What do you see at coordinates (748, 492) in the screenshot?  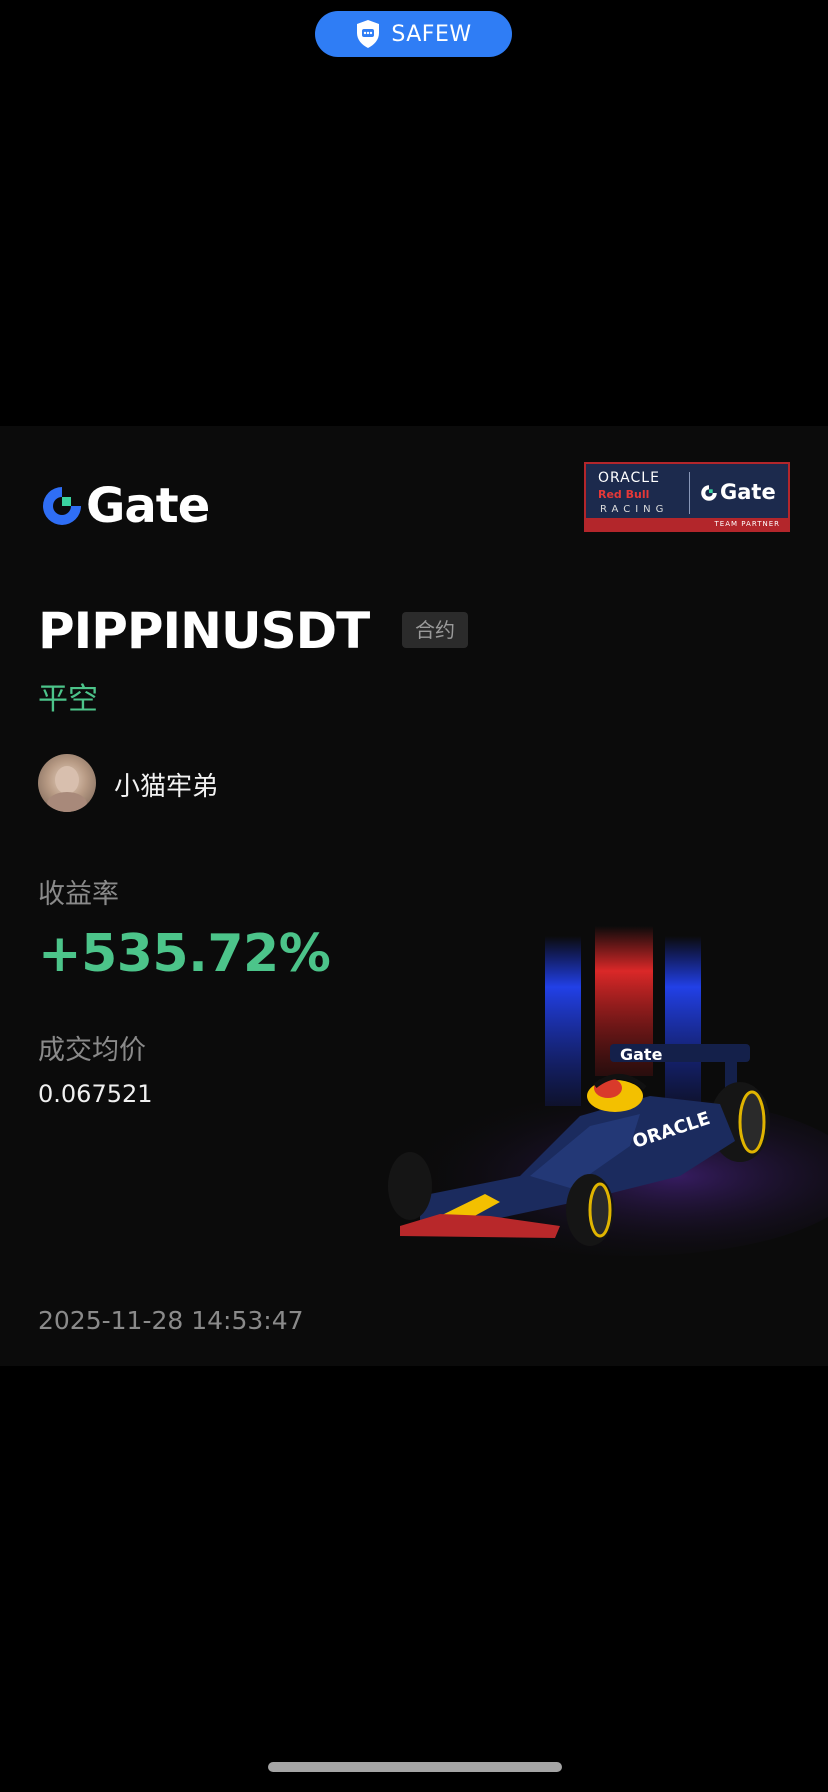 I see `partner-badge-gate-text: Gate` at bounding box center [748, 492].